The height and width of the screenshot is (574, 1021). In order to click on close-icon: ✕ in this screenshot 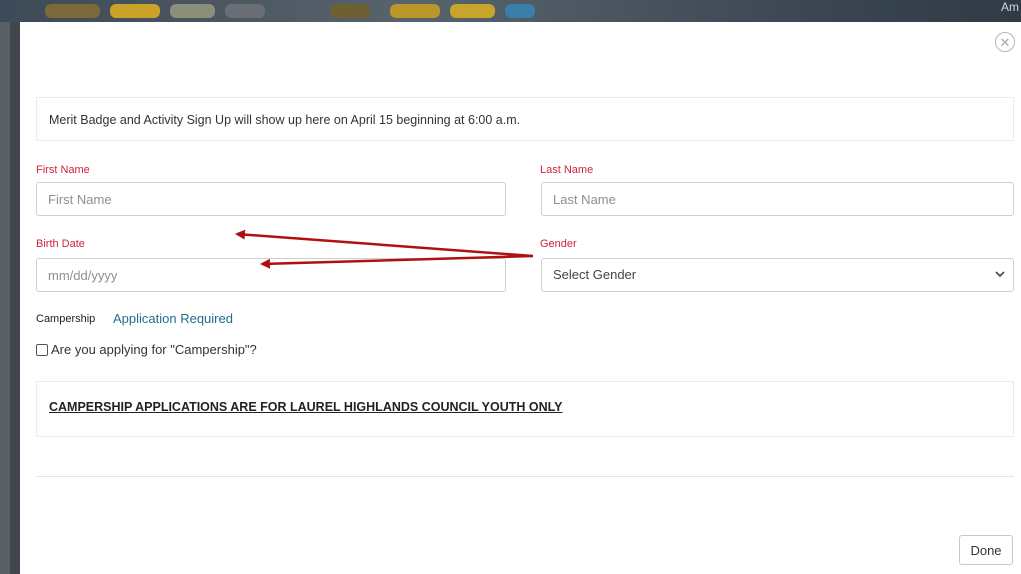, I will do `click(1005, 42)`.